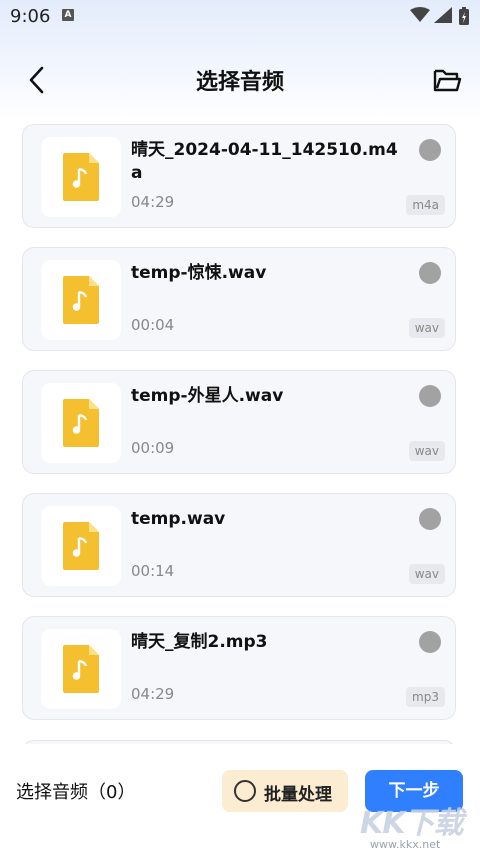 The height and width of the screenshot is (854, 480). Describe the element at coordinates (153, 448) in the screenshot. I see `file-duration: 00:09` at that location.